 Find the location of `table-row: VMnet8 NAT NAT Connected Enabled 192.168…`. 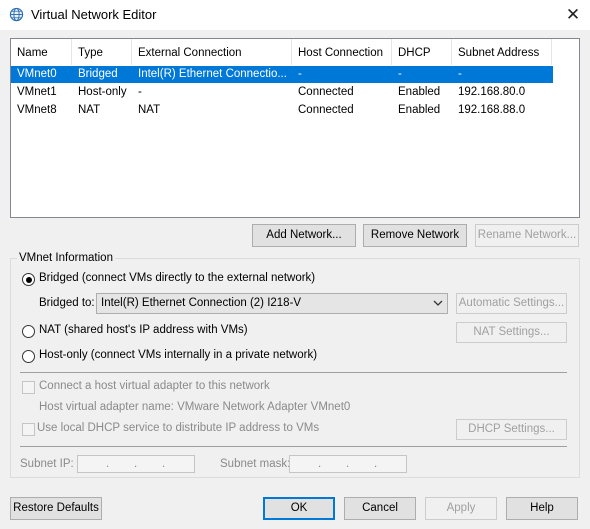

table-row: VMnet8 NAT NAT Connected Enabled 192.168… is located at coordinates (282, 110).